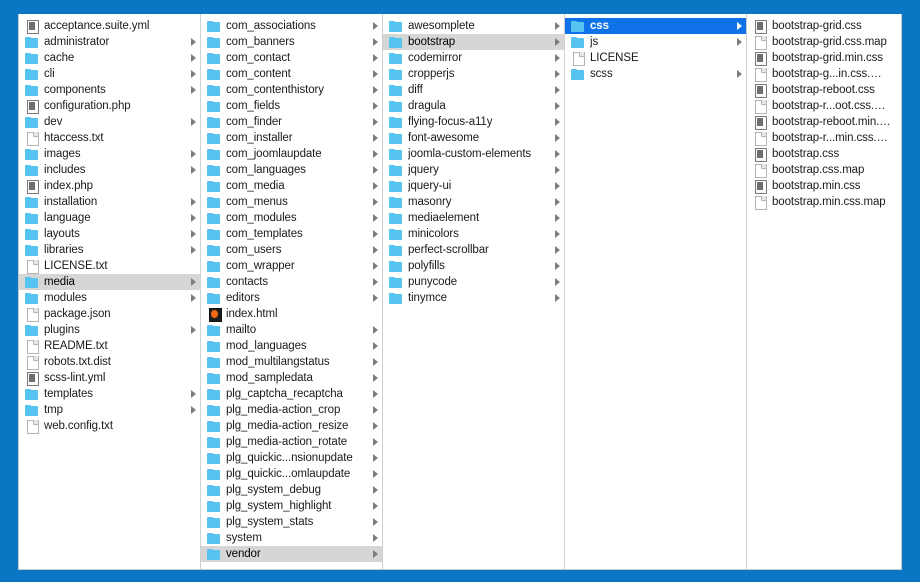 The image size is (920, 582). What do you see at coordinates (109, 266) in the screenshot?
I see `file-row: LICENSE.txt` at bounding box center [109, 266].